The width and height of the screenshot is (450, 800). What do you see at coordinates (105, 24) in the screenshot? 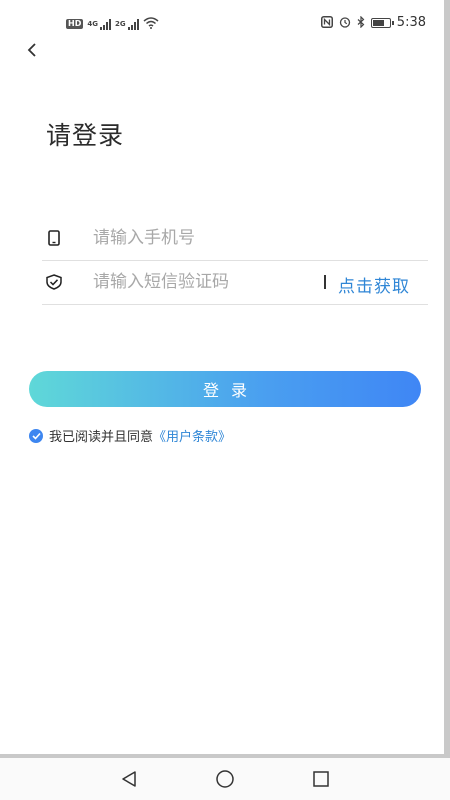
I see `signal-icon-sim1` at bounding box center [105, 24].